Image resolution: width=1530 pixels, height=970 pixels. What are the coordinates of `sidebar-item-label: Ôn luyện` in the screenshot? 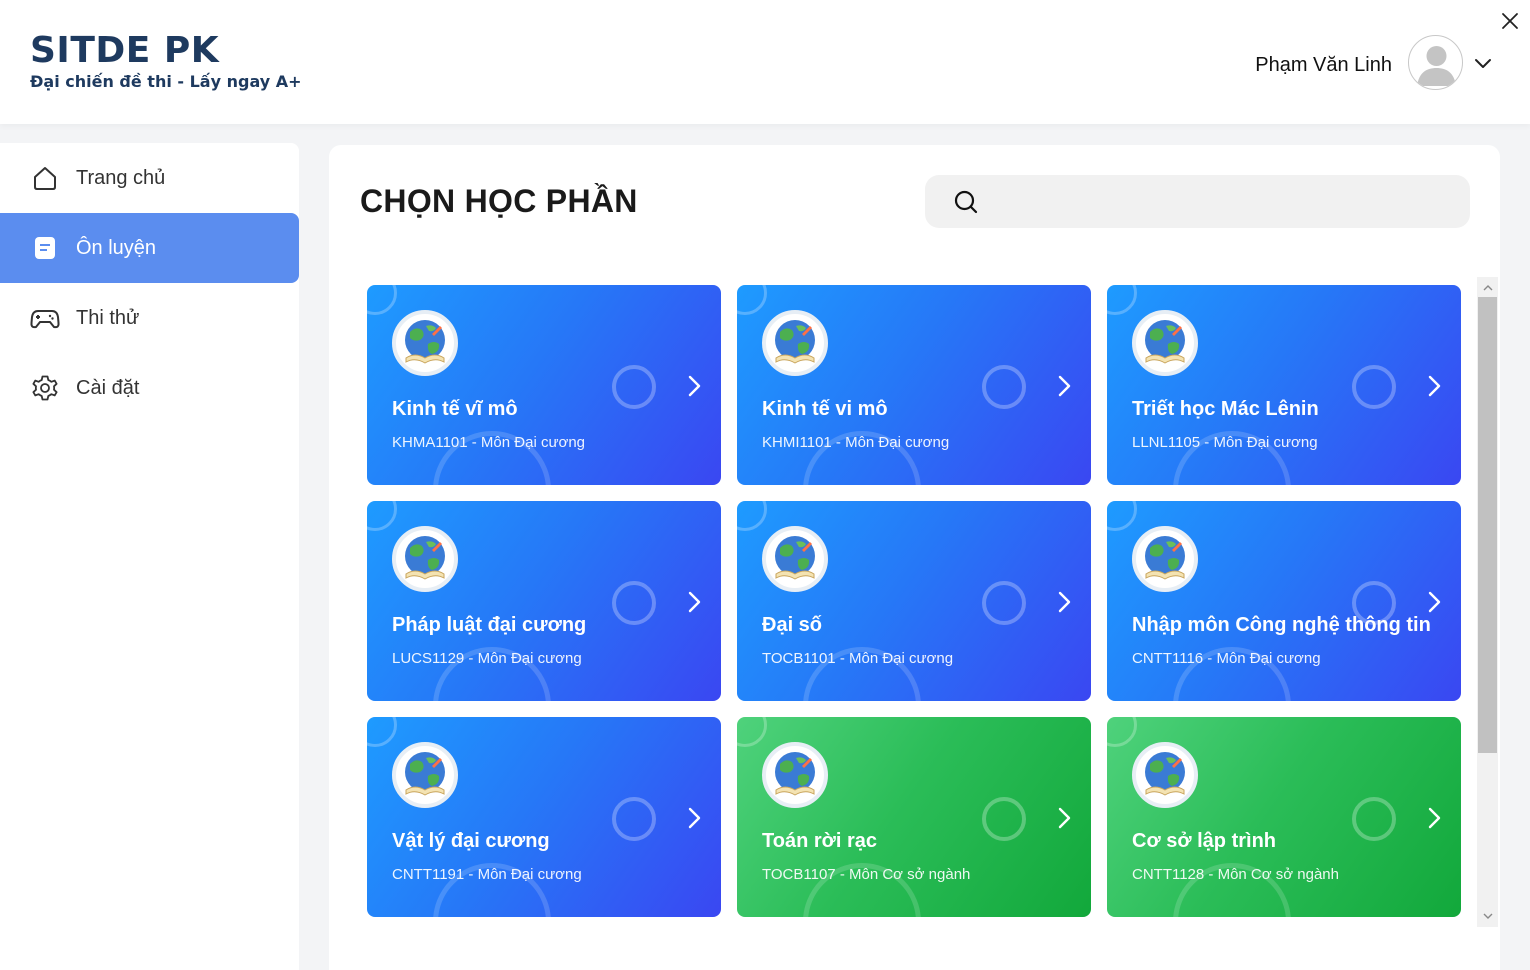 It's located at (116, 247).